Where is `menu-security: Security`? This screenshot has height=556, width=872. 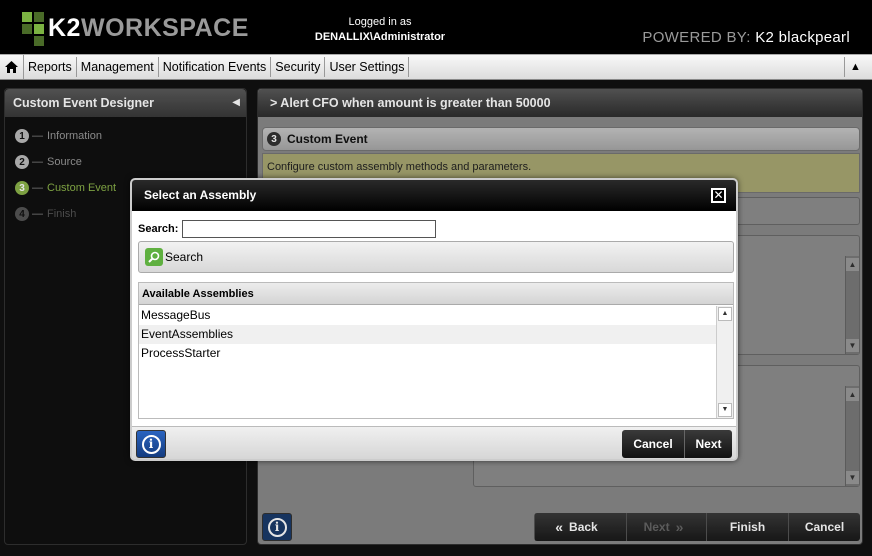 menu-security: Security is located at coordinates (298, 67).